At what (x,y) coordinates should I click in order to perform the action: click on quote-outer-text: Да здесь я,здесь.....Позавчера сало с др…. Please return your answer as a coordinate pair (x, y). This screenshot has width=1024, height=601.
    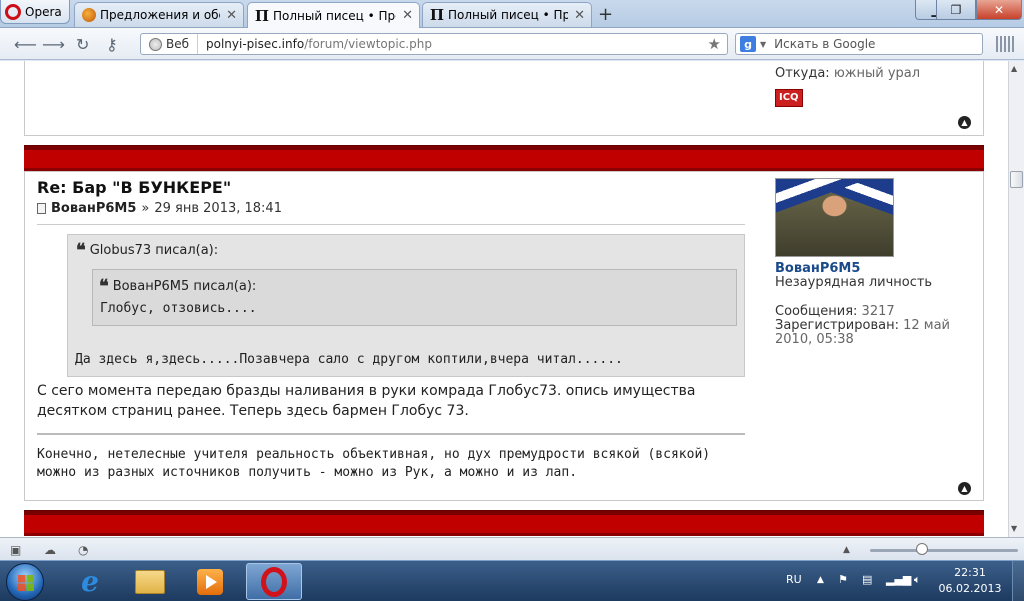
    Looking at the image, I should click on (349, 359).